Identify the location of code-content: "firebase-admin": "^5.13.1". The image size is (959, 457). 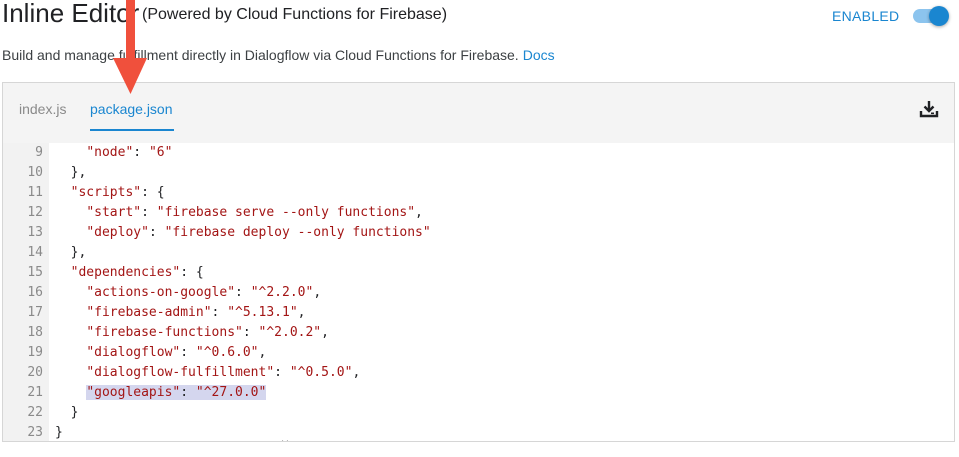
(191, 312).